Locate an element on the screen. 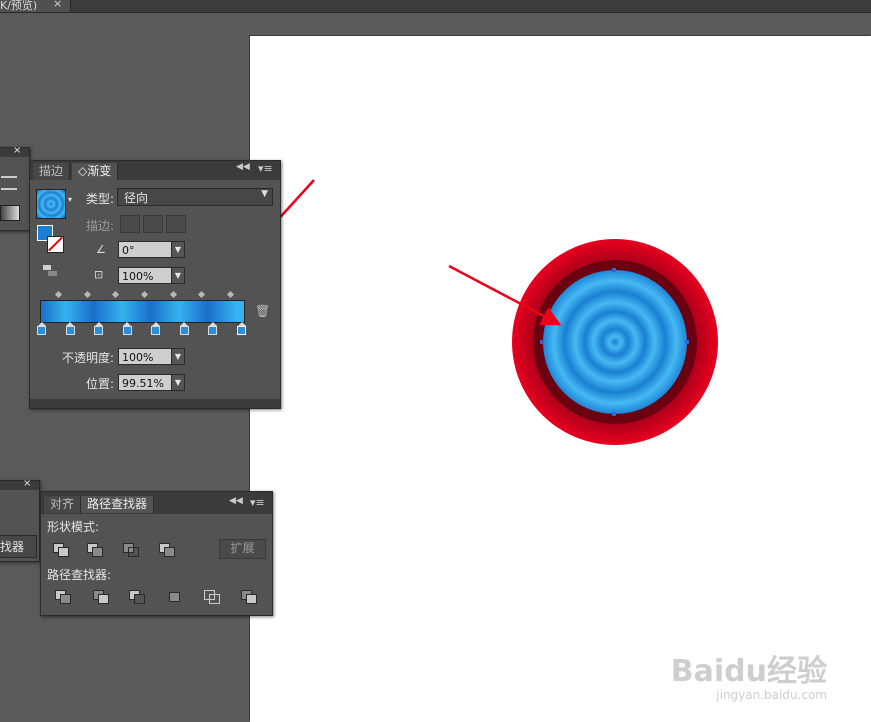 This screenshot has width=871, height=722. stroke-within-button is located at coordinates (130, 224).